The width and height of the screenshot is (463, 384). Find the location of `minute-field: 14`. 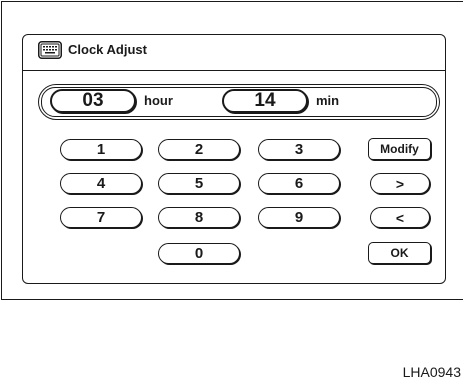

minute-field: 14 is located at coordinates (265, 101).